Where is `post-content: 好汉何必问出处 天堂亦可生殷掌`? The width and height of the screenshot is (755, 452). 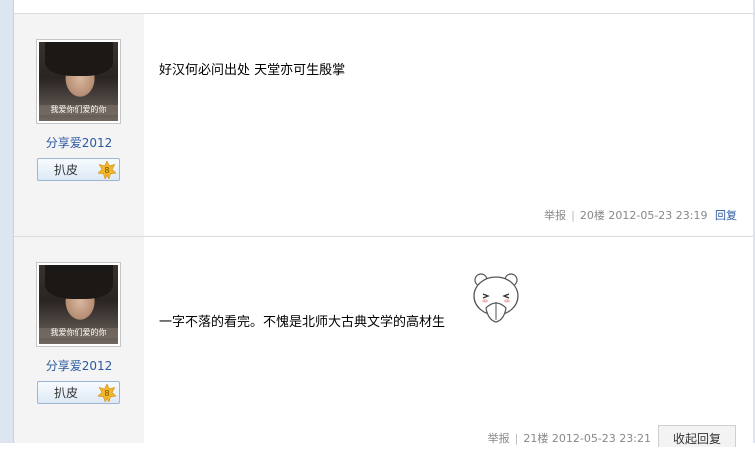 post-content: 好汉何必问出处 天堂亦可生殷掌 is located at coordinates (252, 70).